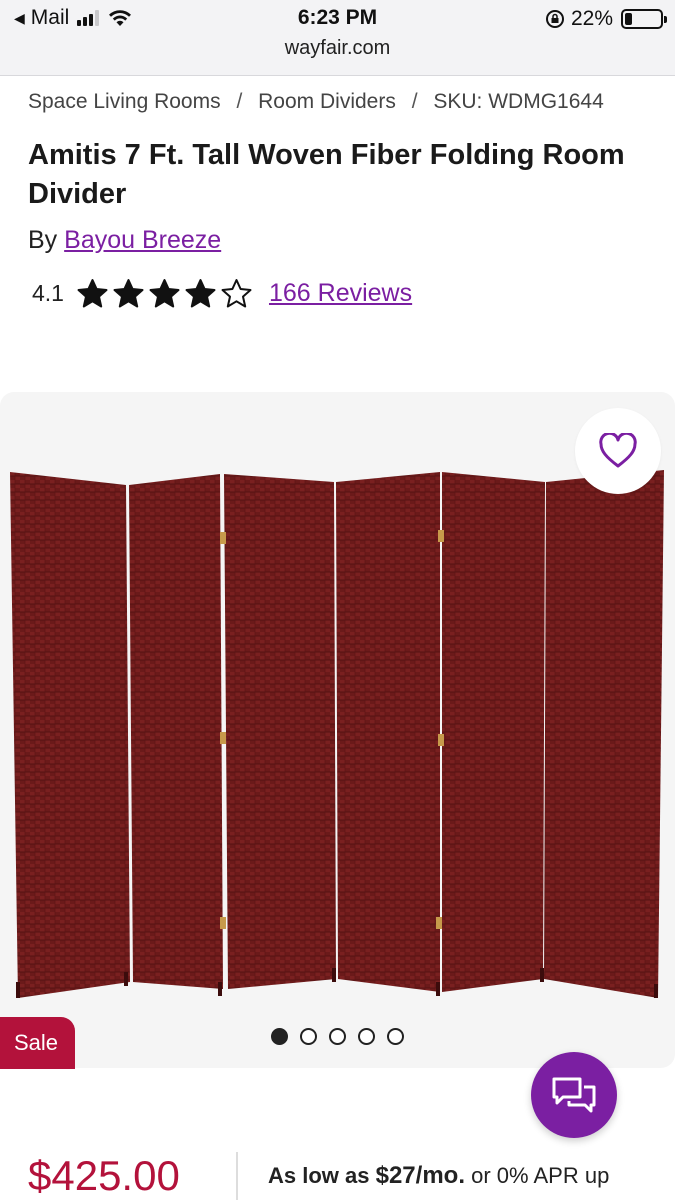  I want to click on rating-row: 4.1 166 Reviews, so click(222, 293).